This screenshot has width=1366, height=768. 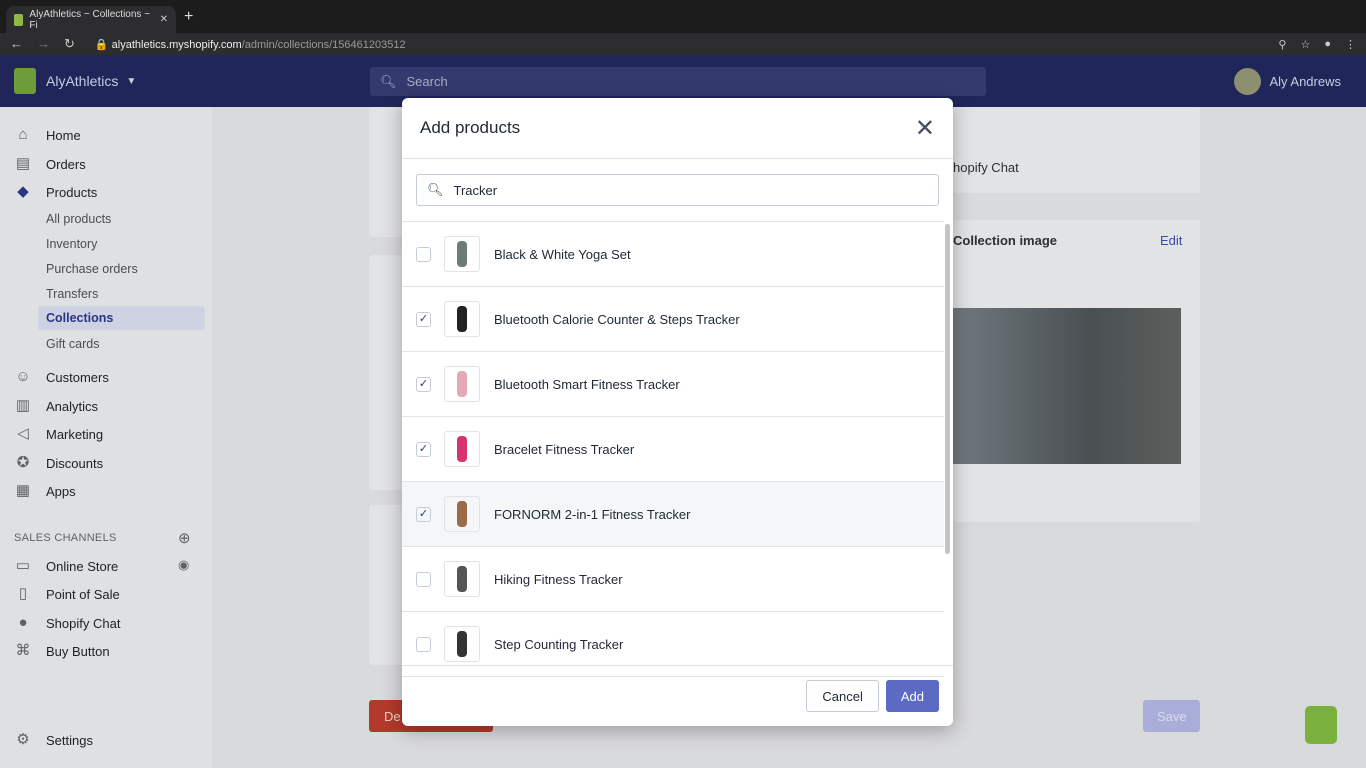 I want to click on sales-channels-heading: SALES CHANNELS, so click(x=65, y=538).